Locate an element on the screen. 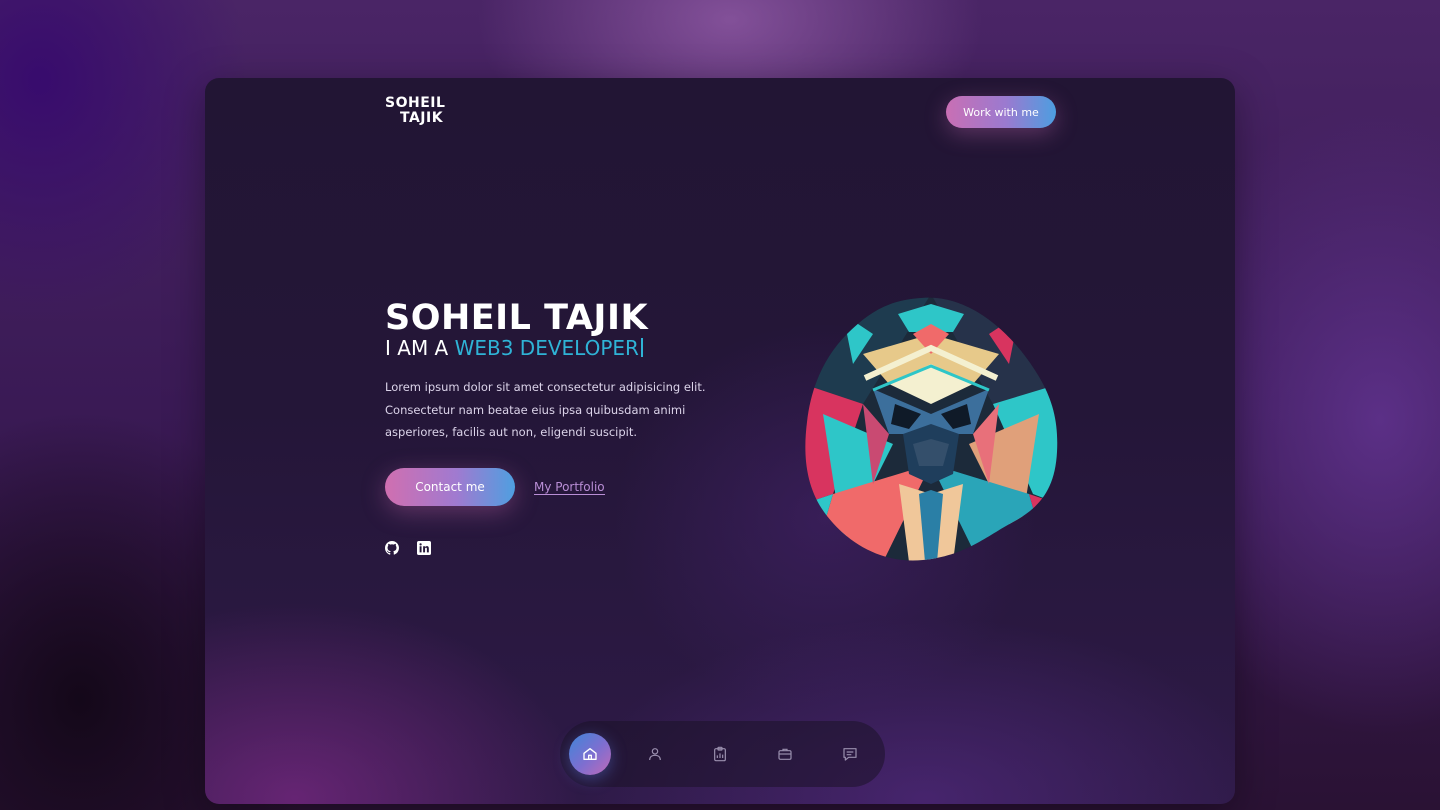 Image resolution: width=1440 pixels, height=810 pixels. hero-subtitle: I AM A WEB3 DEVELOPER is located at coordinates (514, 348).